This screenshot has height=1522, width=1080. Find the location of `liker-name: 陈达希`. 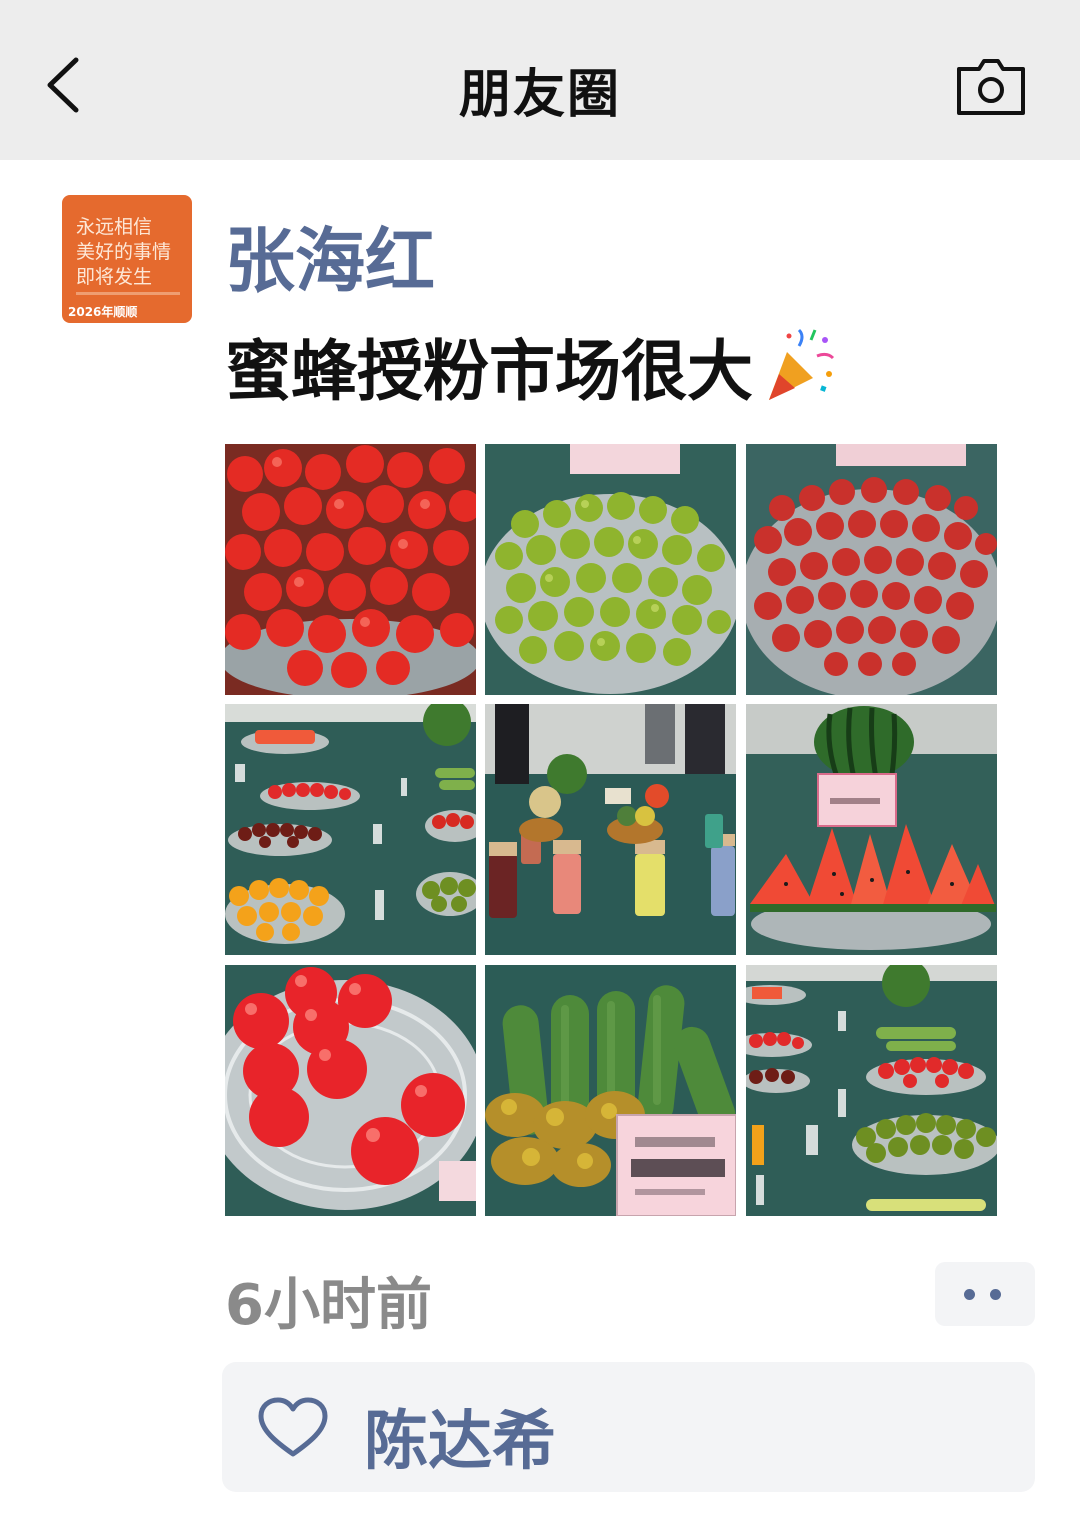

liker-name: 陈达希 is located at coordinates (460, 1436).